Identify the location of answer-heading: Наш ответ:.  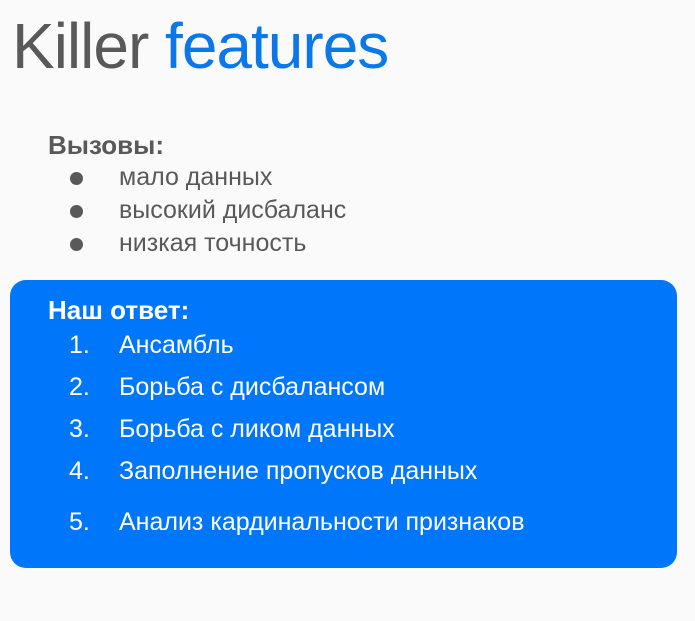
(119, 310).